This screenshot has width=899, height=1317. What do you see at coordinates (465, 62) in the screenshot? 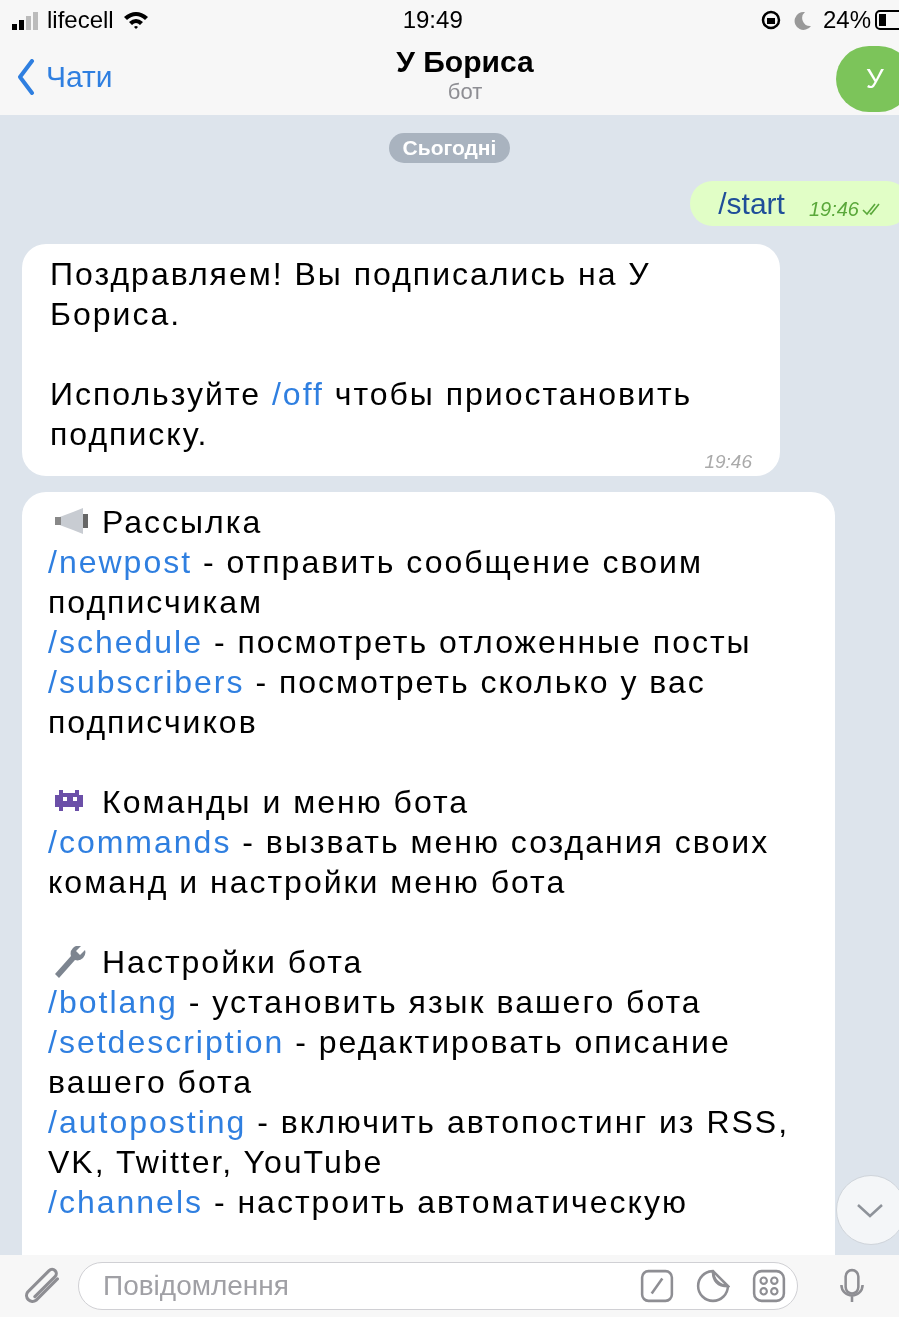
I see `chat-title: У Бориса` at bounding box center [465, 62].